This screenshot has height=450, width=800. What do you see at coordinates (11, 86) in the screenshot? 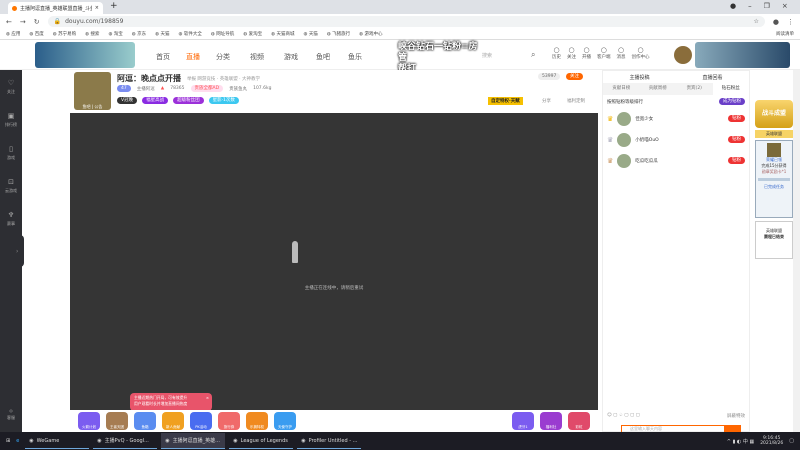
I see `sidebar-item: ♡ 关注` at bounding box center [11, 86].